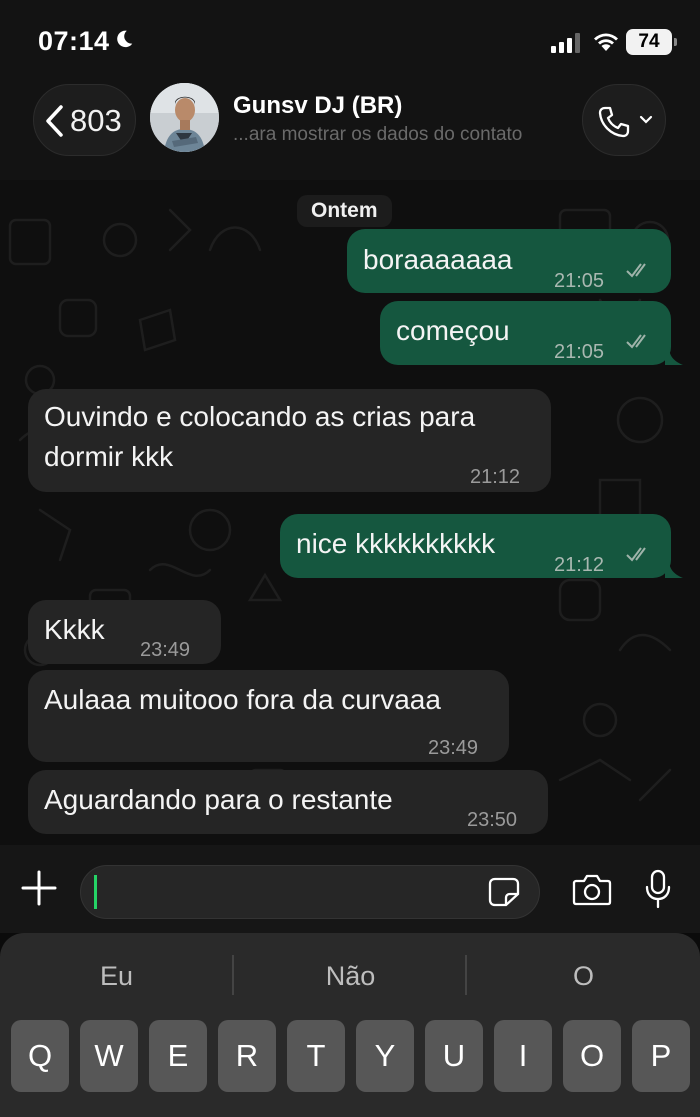  What do you see at coordinates (125, 39) in the screenshot?
I see `moon-icon` at bounding box center [125, 39].